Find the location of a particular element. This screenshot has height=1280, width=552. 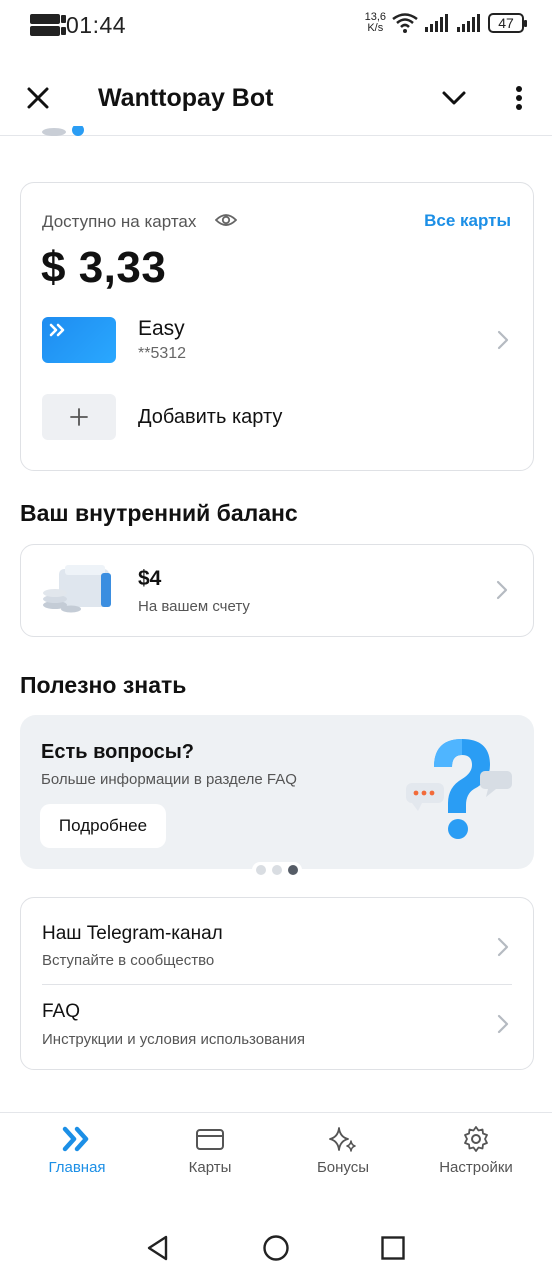

link-subtitle: Инструкции и условия использования is located at coordinates (174, 1039).